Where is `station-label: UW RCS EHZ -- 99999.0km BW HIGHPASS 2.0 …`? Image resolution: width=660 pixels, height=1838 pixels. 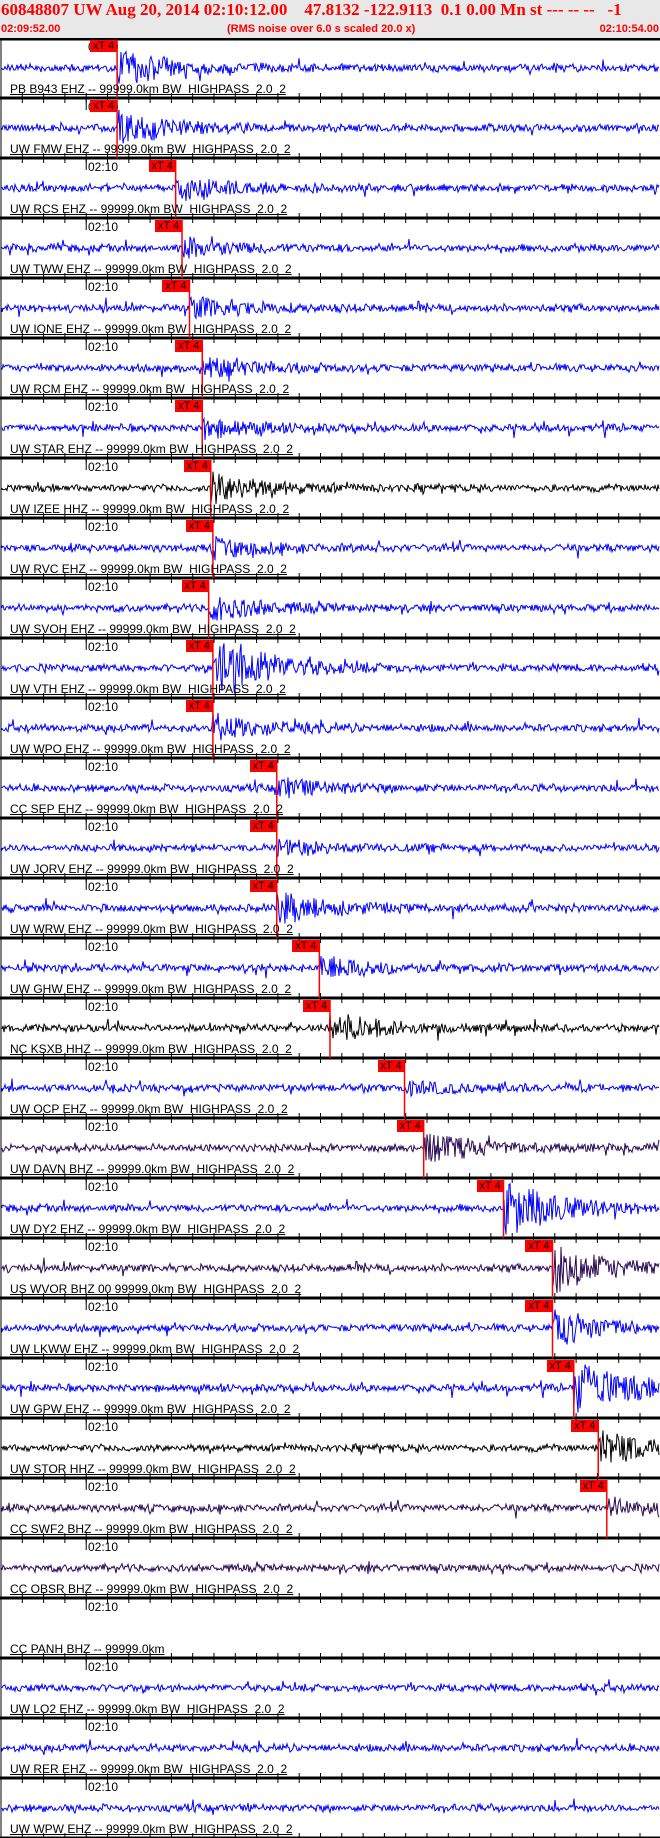 station-label: UW RCS EHZ -- 99999.0km BW HIGHPASS 2.0 … is located at coordinates (149, 209).